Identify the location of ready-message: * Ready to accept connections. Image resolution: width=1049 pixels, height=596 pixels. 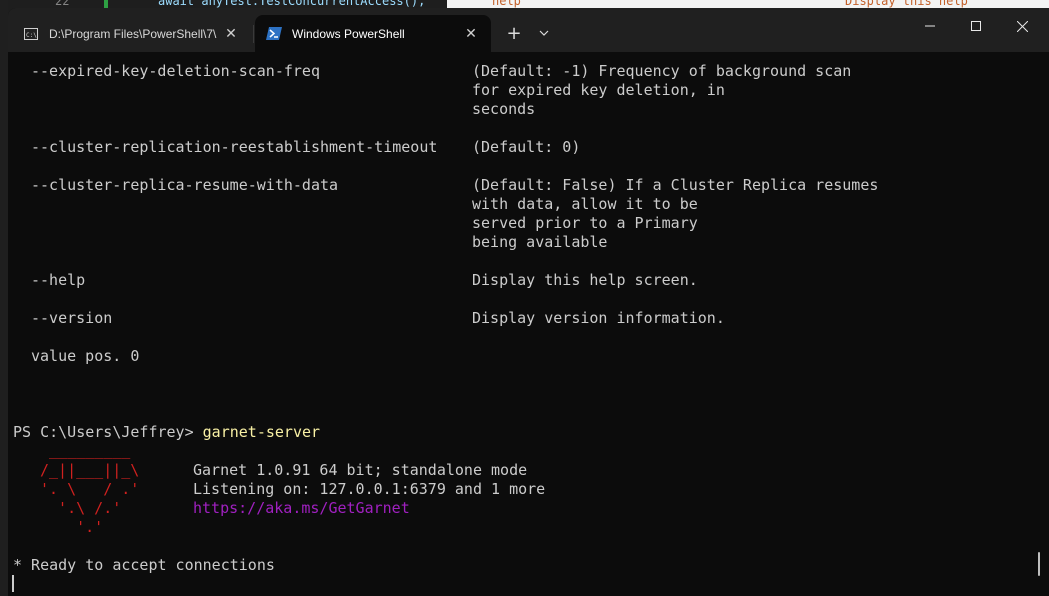
(144, 565).